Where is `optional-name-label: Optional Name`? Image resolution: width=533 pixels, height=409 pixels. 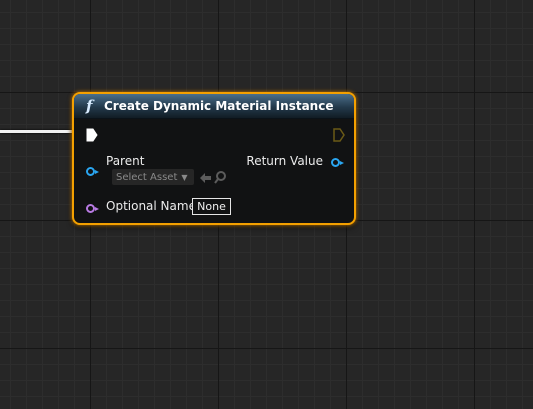
optional-name-label: Optional Name is located at coordinates (151, 206).